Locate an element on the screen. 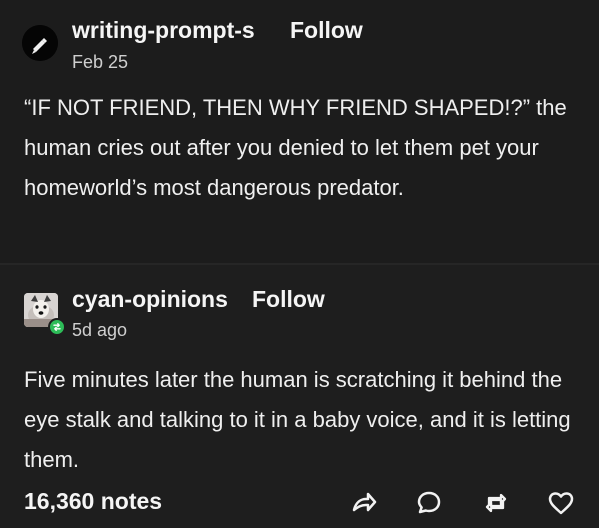 Image resolution: width=599 pixels, height=528 pixels. writing-prompt-avatar is located at coordinates (40, 43).